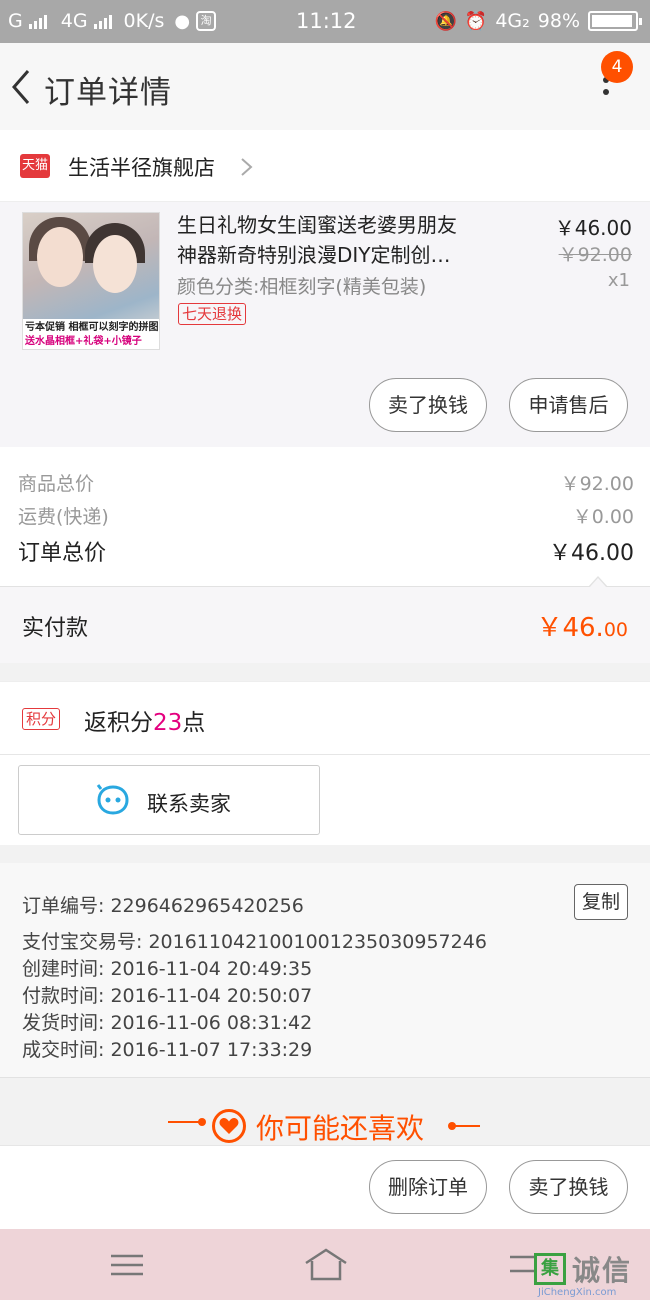 The image size is (650, 1300). Describe the element at coordinates (167, 1050) in the screenshot. I see `completed-time: 成交时间: 2016-11-07 17:33:29` at that location.